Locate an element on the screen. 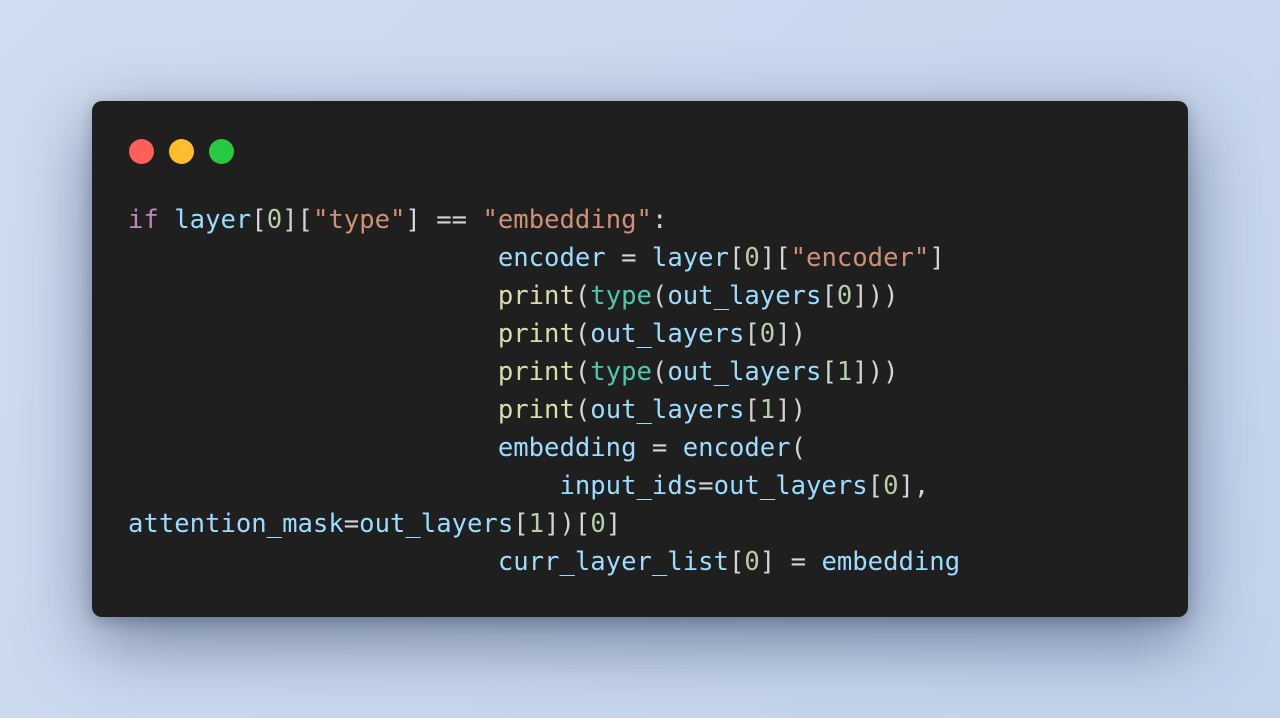  code-token-variable: curr_layer_list is located at coordinates (613, 562).